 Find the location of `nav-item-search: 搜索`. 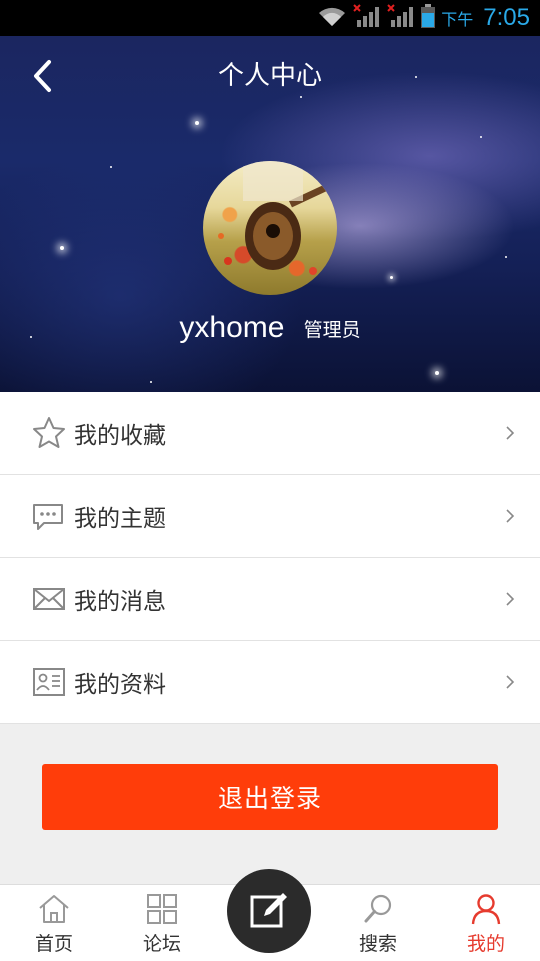

nav-item-search: 搜索 is located at coordinates (378, 923).